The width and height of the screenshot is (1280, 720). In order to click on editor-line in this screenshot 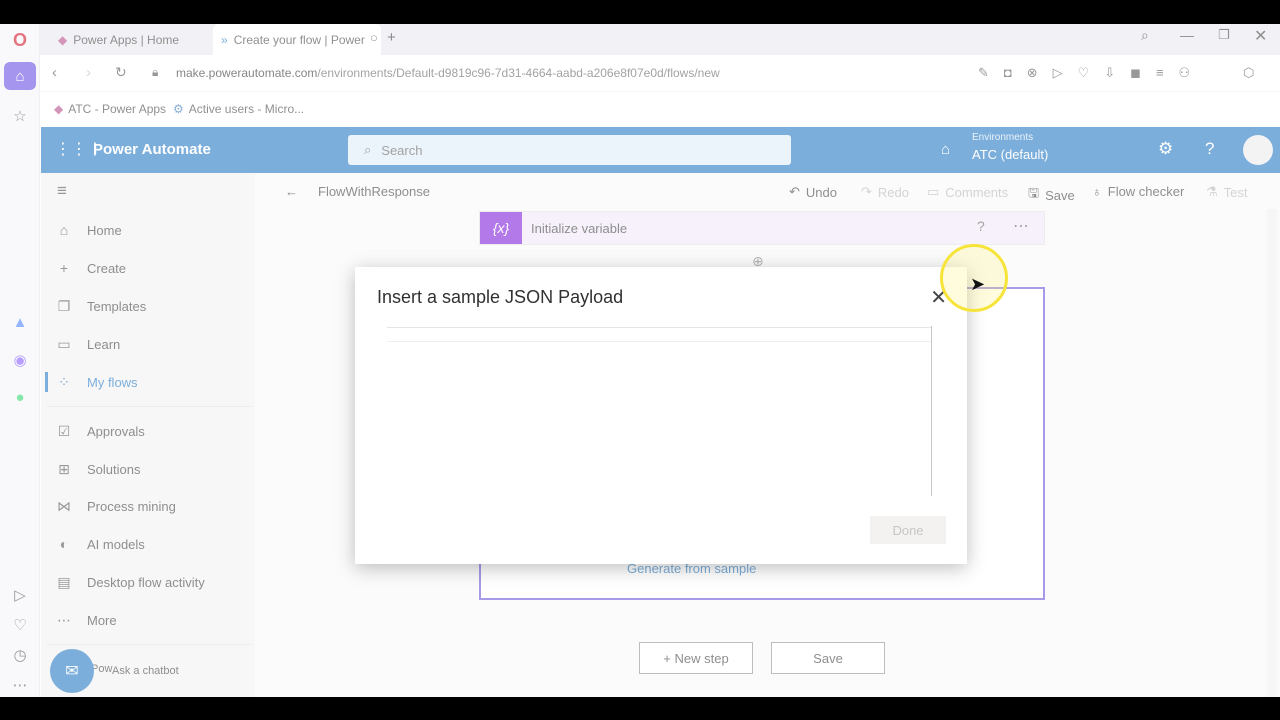, I will do `click(659, 335)`.